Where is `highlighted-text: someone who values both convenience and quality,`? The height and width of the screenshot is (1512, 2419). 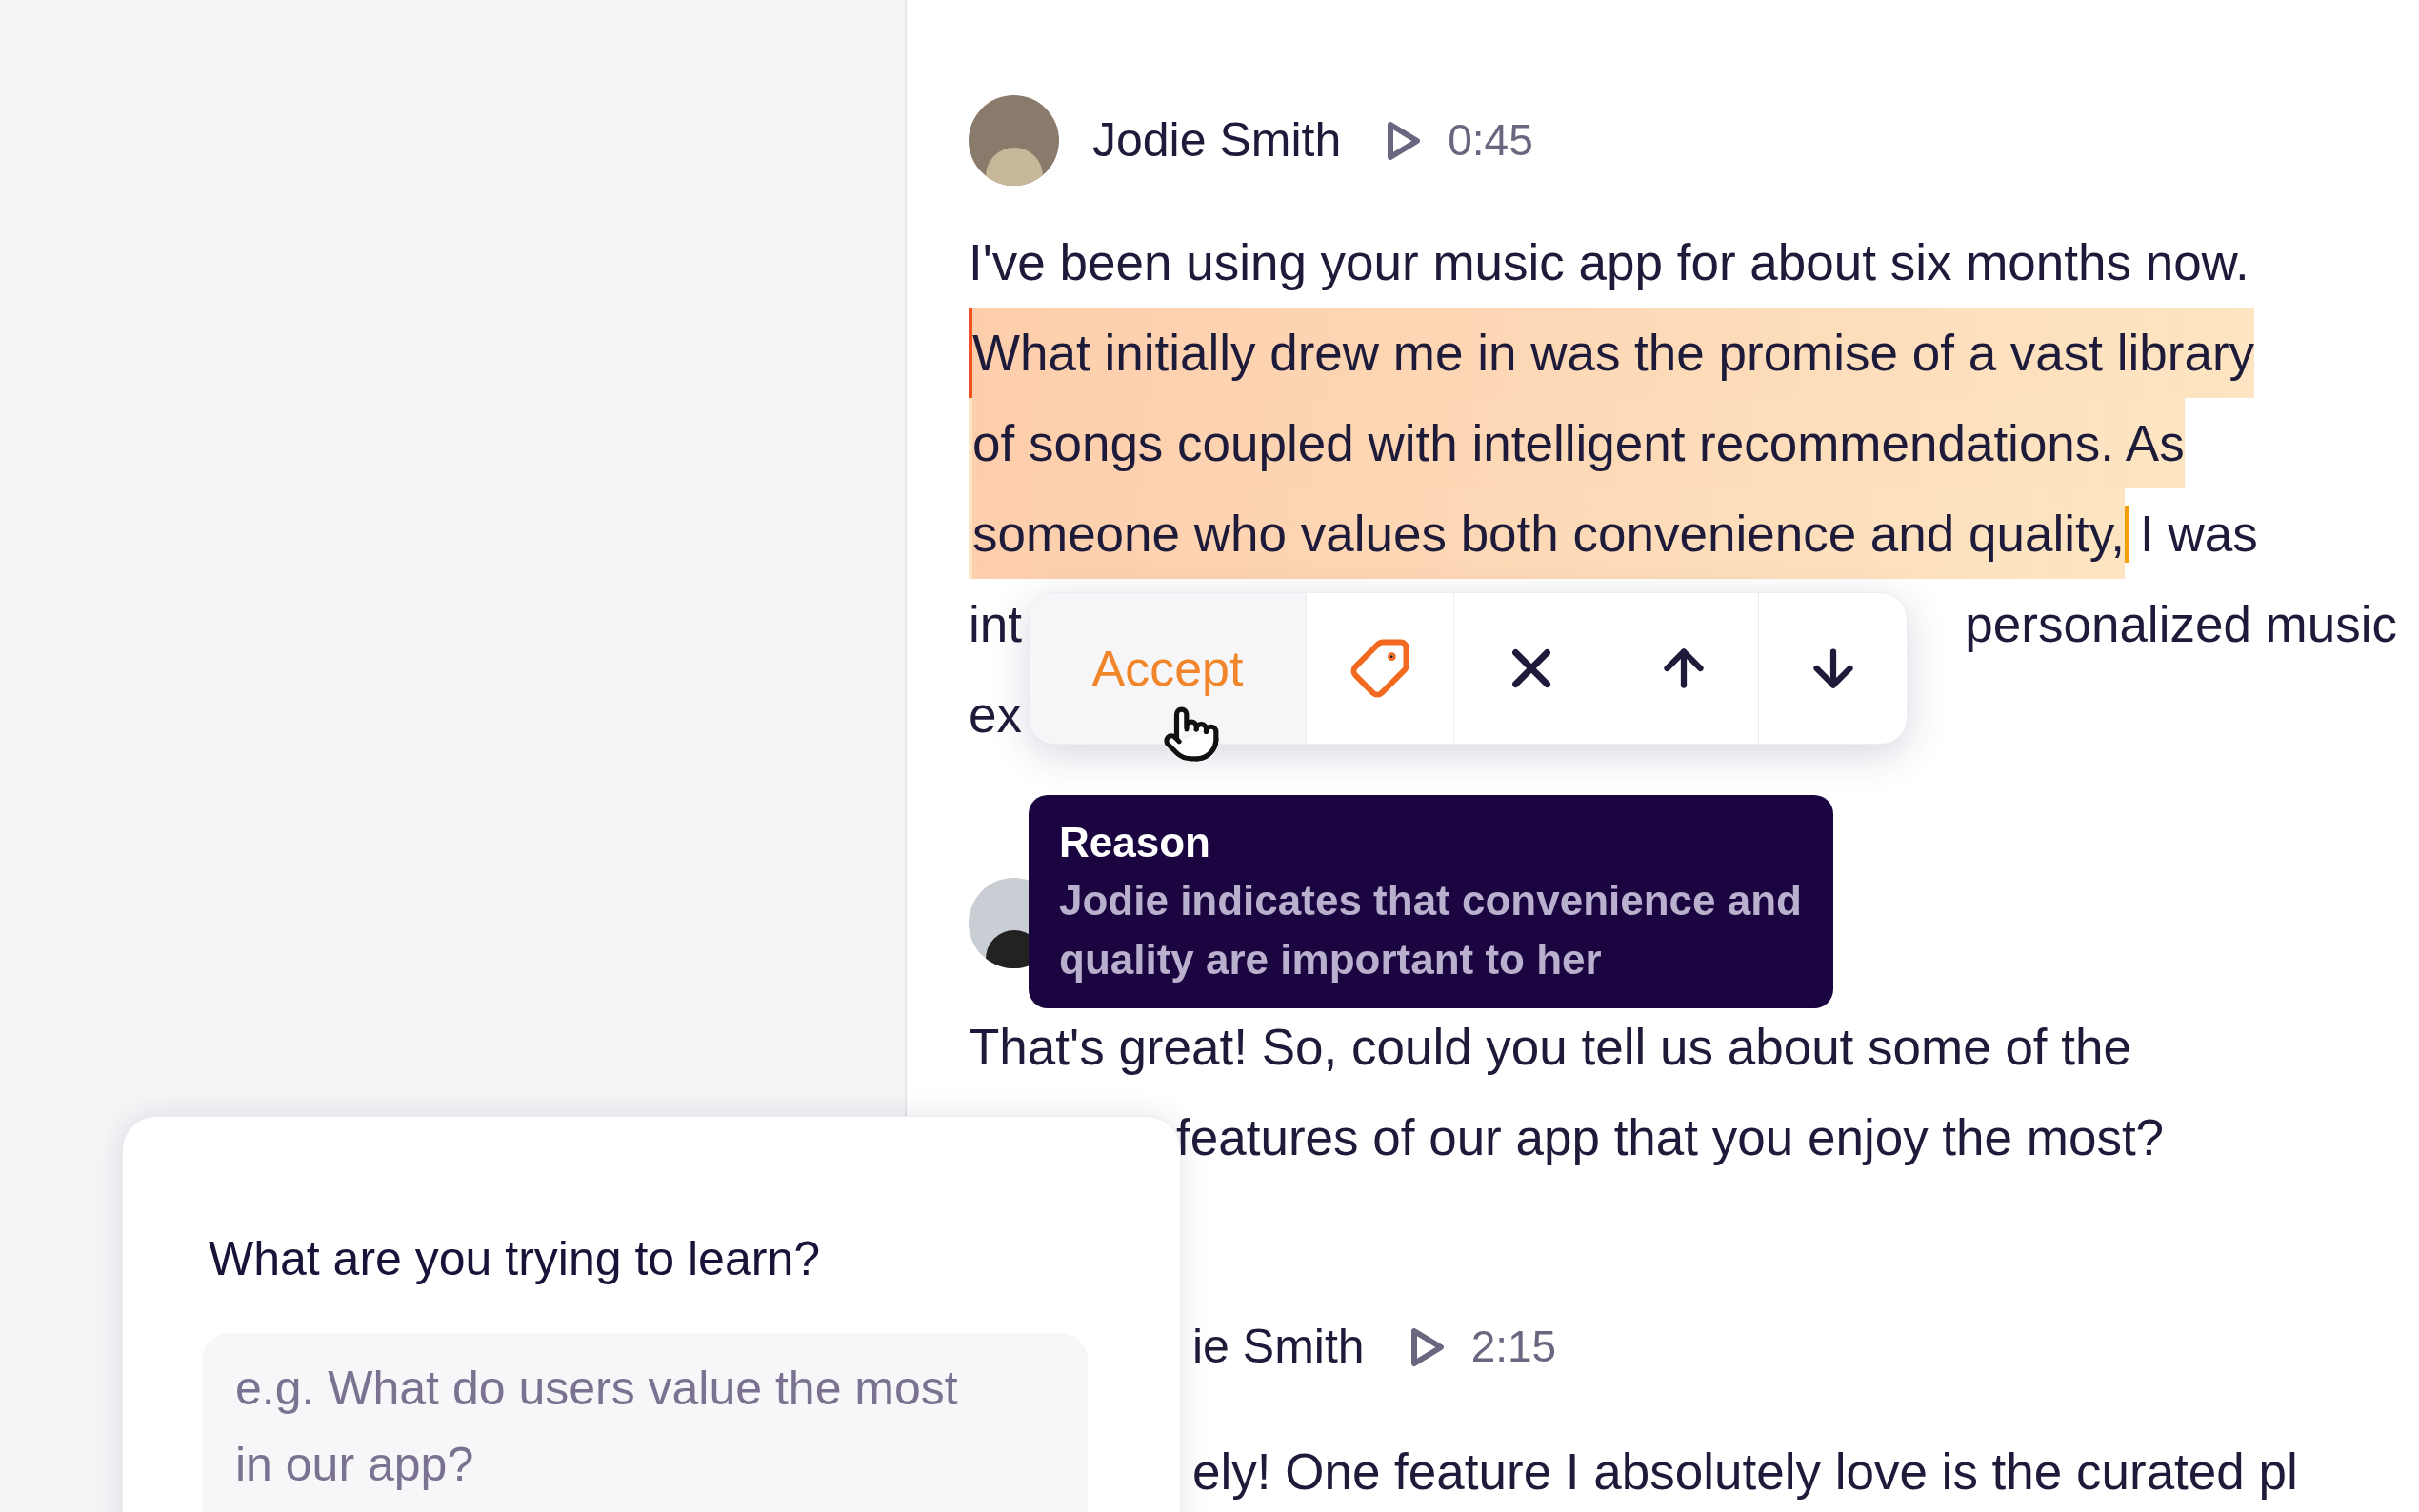
highlighted-text: someone who values both convenience and quality, is located at coordinates (1547, 533).